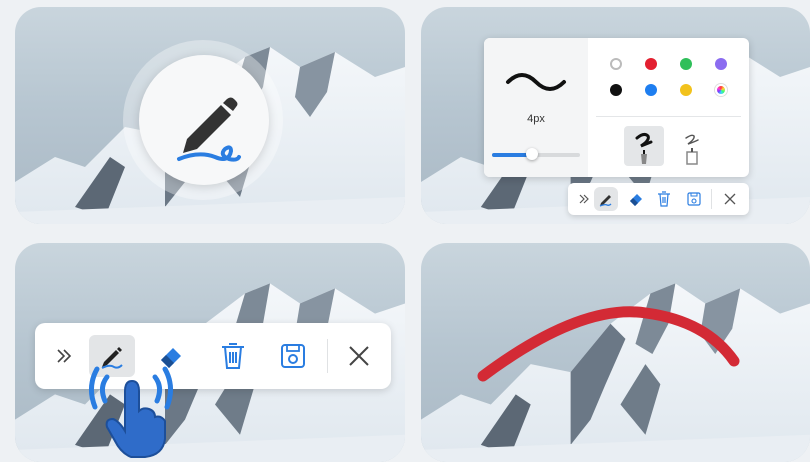  I want to click on popup-divider, so click(668, 116).